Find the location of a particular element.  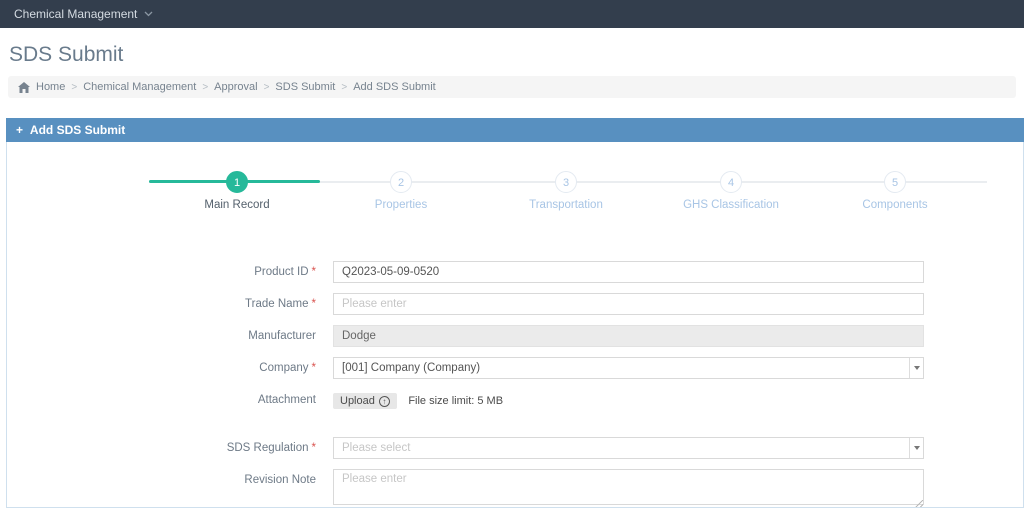

trade-name-label: Trade Name * is located at coordinates (280, 304).